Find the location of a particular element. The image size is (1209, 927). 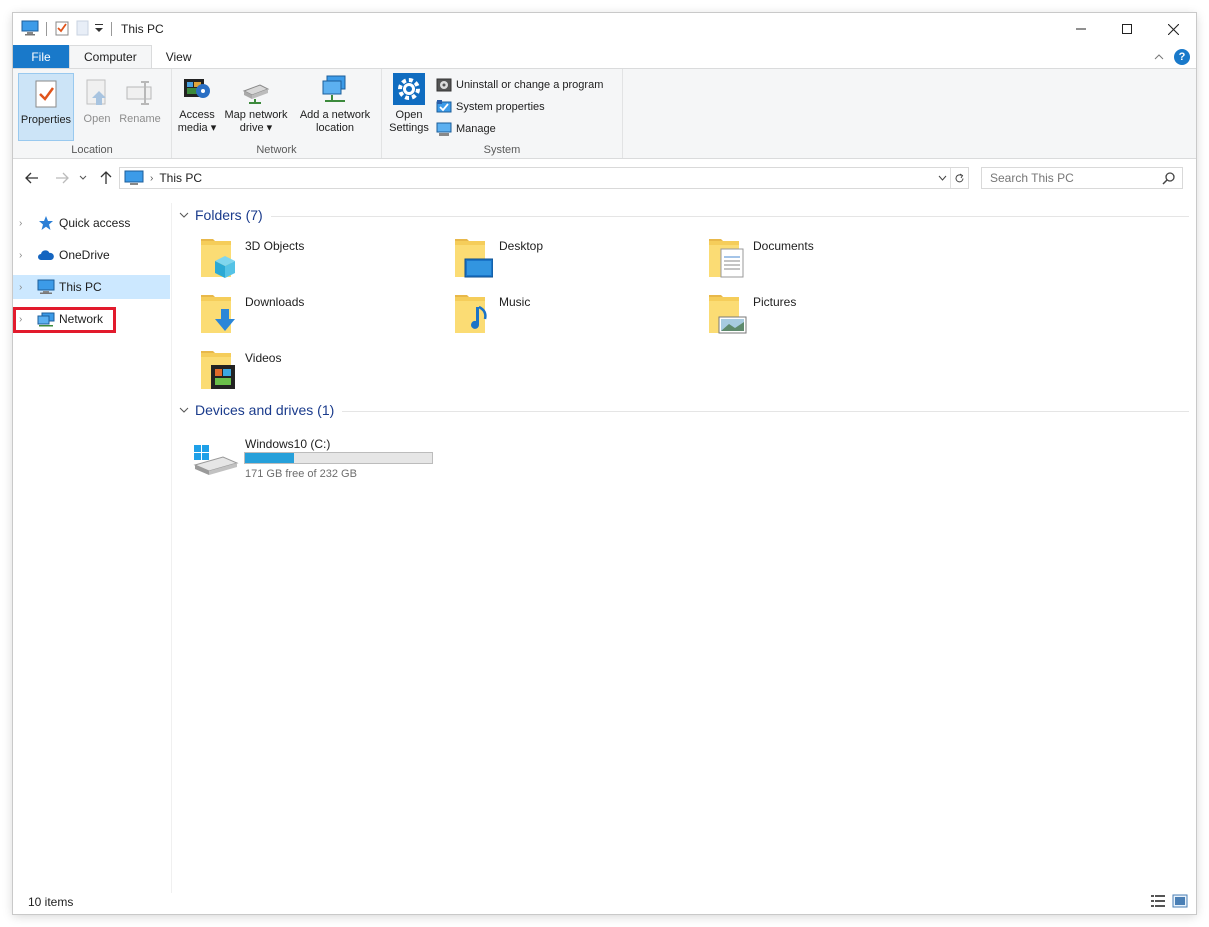

music-folder-icon is located at coordinates (471, 314).